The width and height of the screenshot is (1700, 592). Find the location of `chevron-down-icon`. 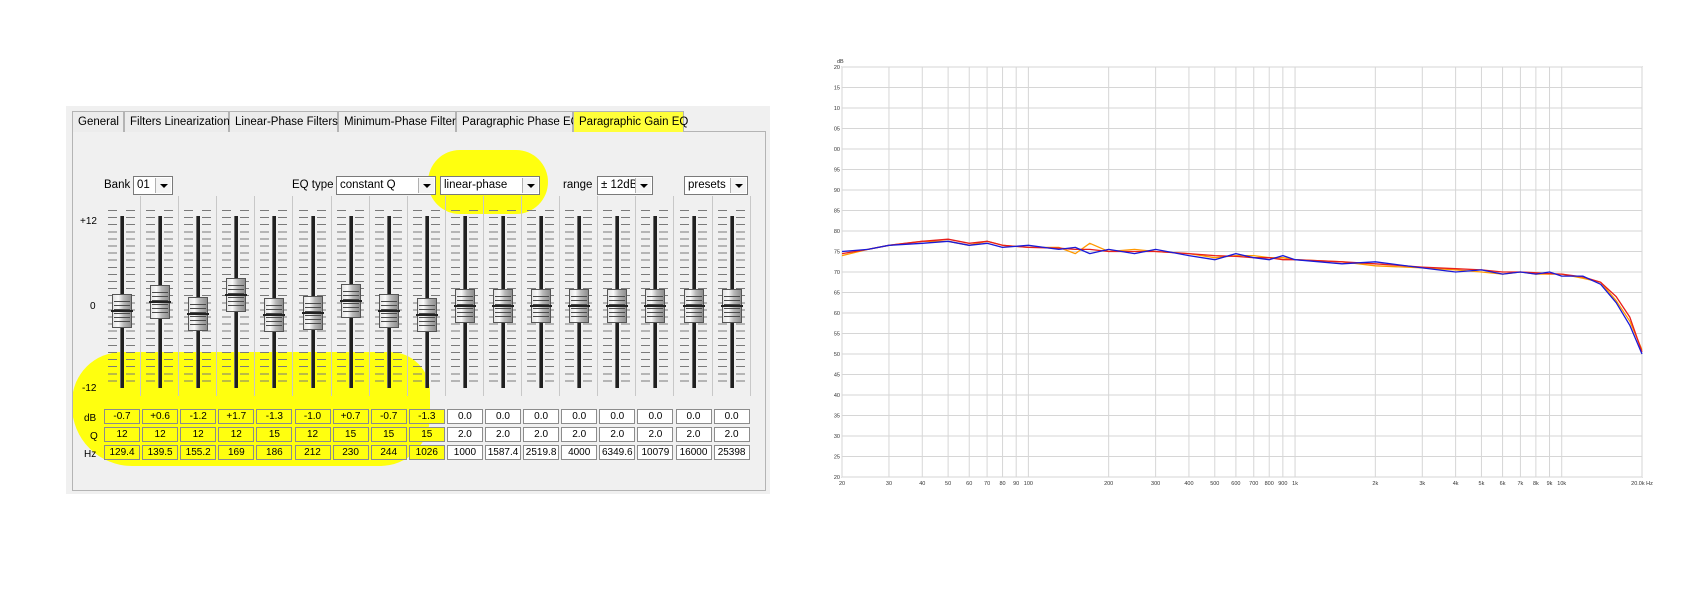

chevron-down-icon is located at coordinates (530, 185).